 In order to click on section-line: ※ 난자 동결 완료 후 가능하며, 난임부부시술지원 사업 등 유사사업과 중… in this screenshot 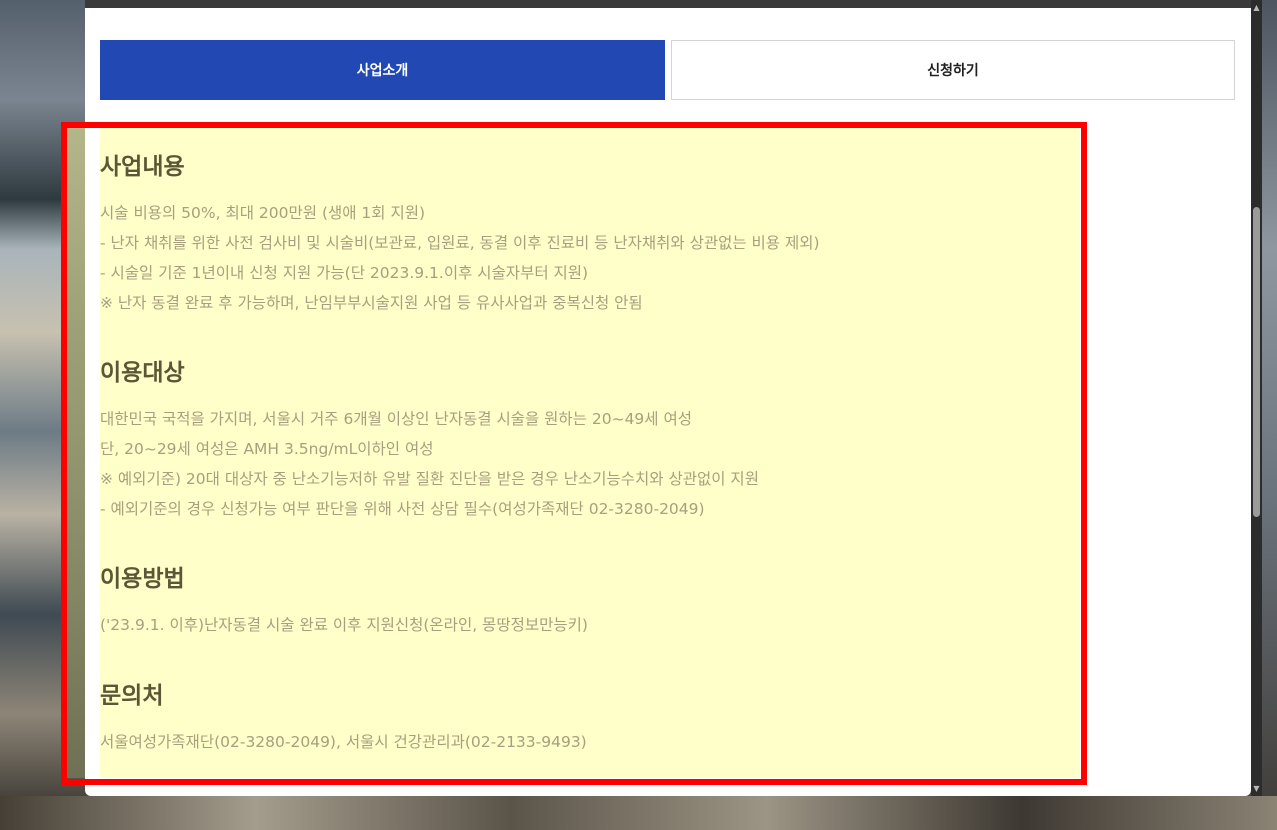, I will do `click(371, 303)`.